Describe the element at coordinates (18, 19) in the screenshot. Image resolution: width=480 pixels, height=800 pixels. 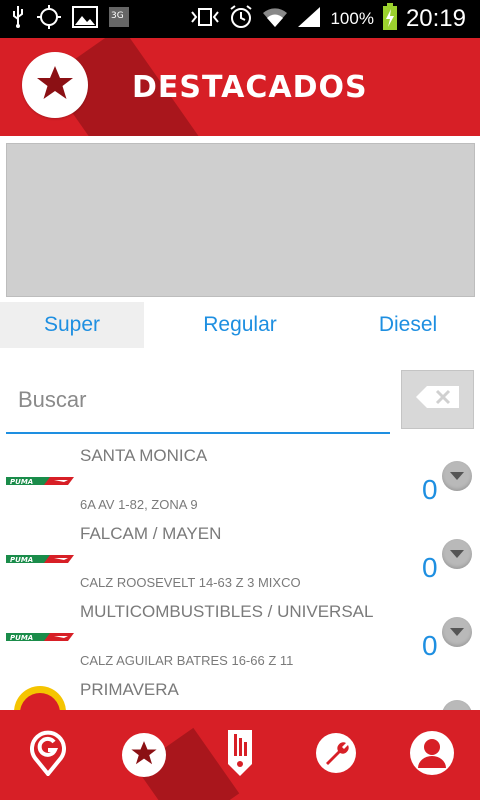
I see `usb-icon` at that location.